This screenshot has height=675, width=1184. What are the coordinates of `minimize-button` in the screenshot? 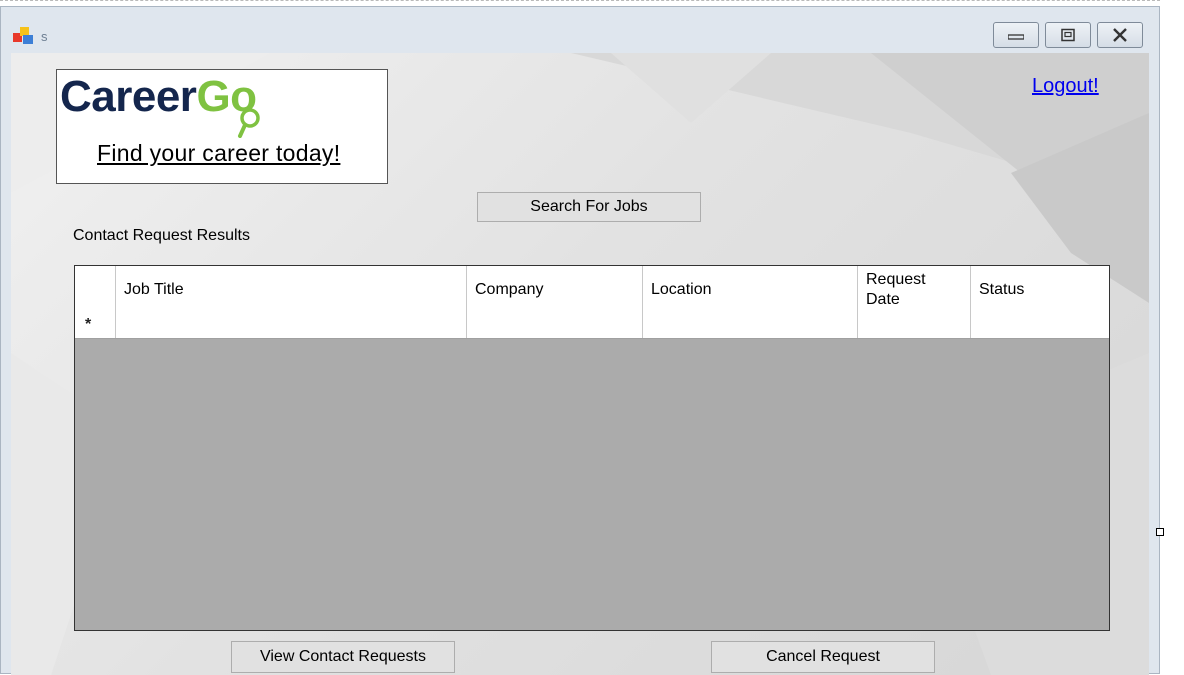 It's located at (1016, 35).